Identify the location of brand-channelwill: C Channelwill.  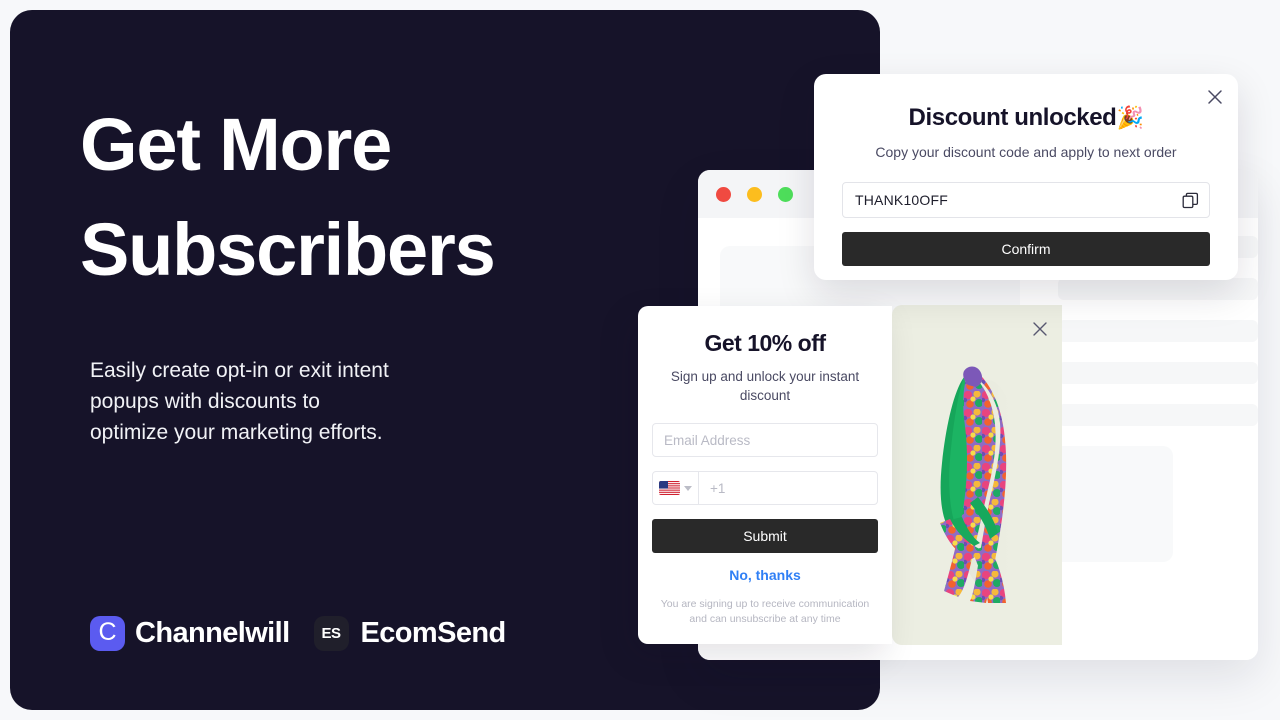
(190, 633).